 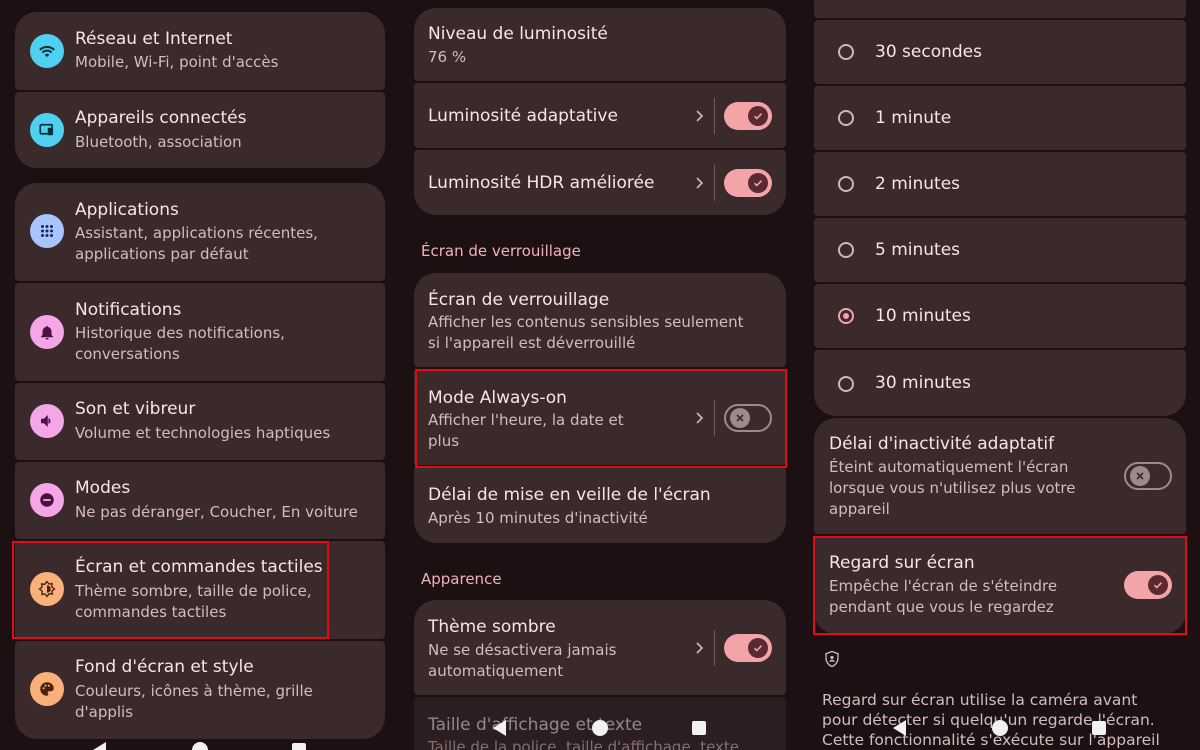 I want to click on privacy-shield-icon, so click(x=832, y=659).